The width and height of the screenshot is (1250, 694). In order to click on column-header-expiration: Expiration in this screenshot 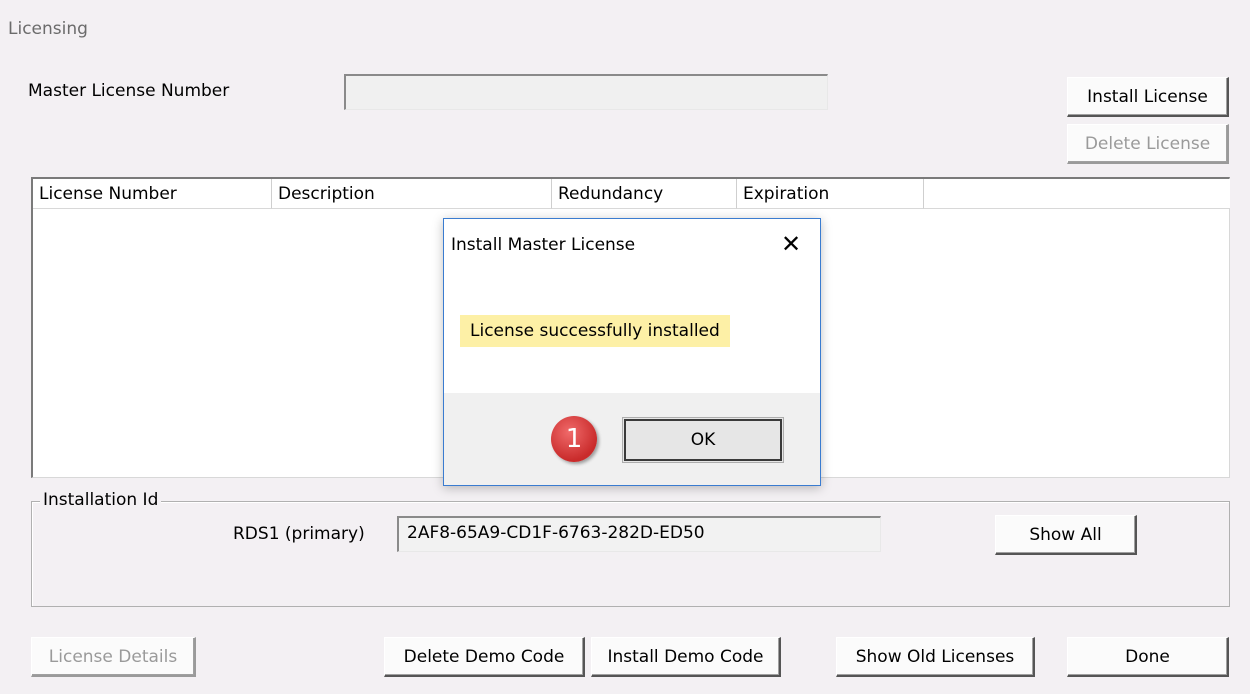, I will do `click(830, 194)`.